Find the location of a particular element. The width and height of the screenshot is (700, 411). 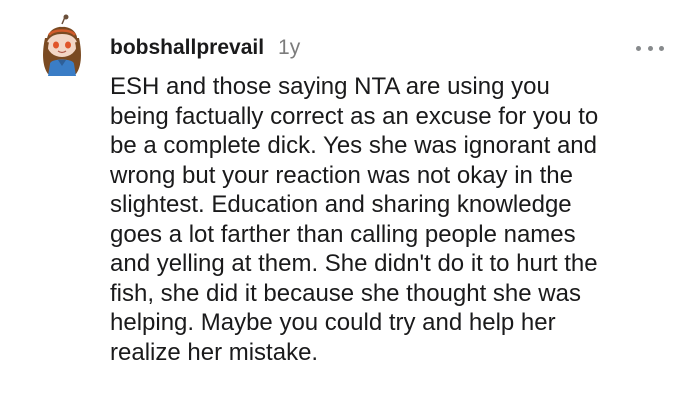

comment-header: bobshallprevail 1y is located at coordinates (205, 48).